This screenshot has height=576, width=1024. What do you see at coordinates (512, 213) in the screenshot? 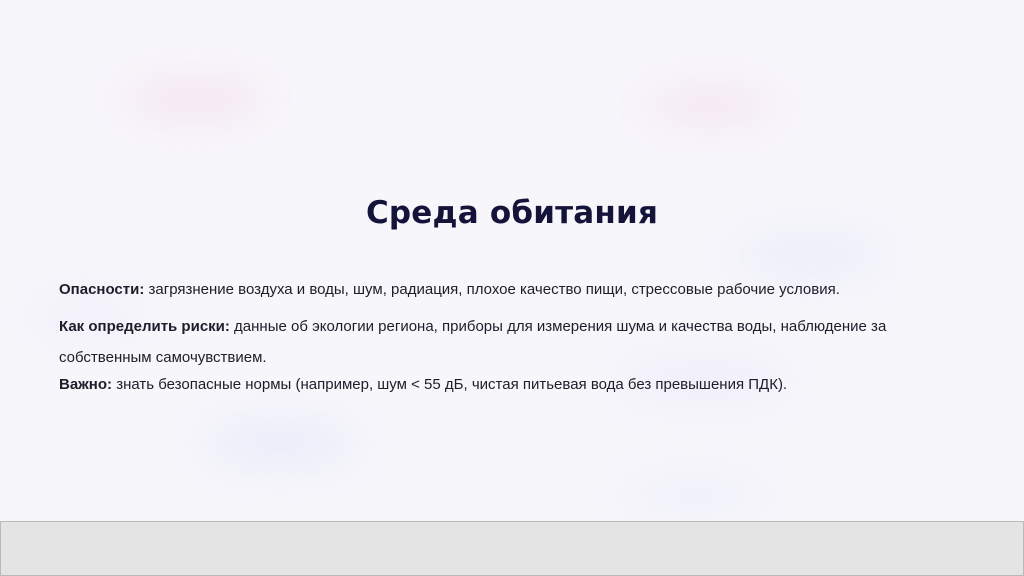
I see `slide-title: Среда обитания` at bounding box center [512, 213].